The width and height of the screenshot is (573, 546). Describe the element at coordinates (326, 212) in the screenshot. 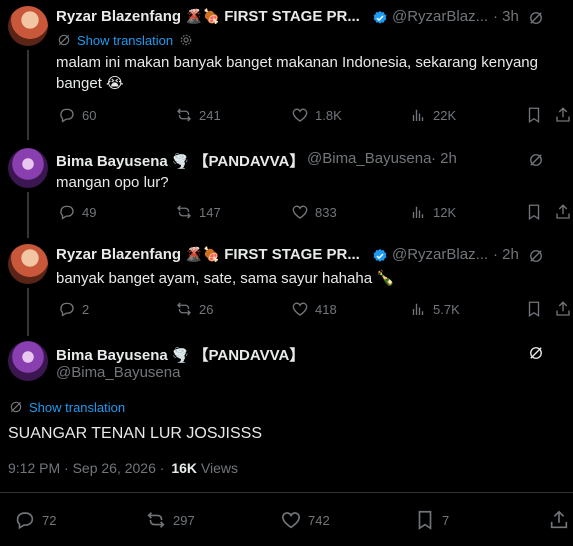

I see `like-count: 833` at that location.